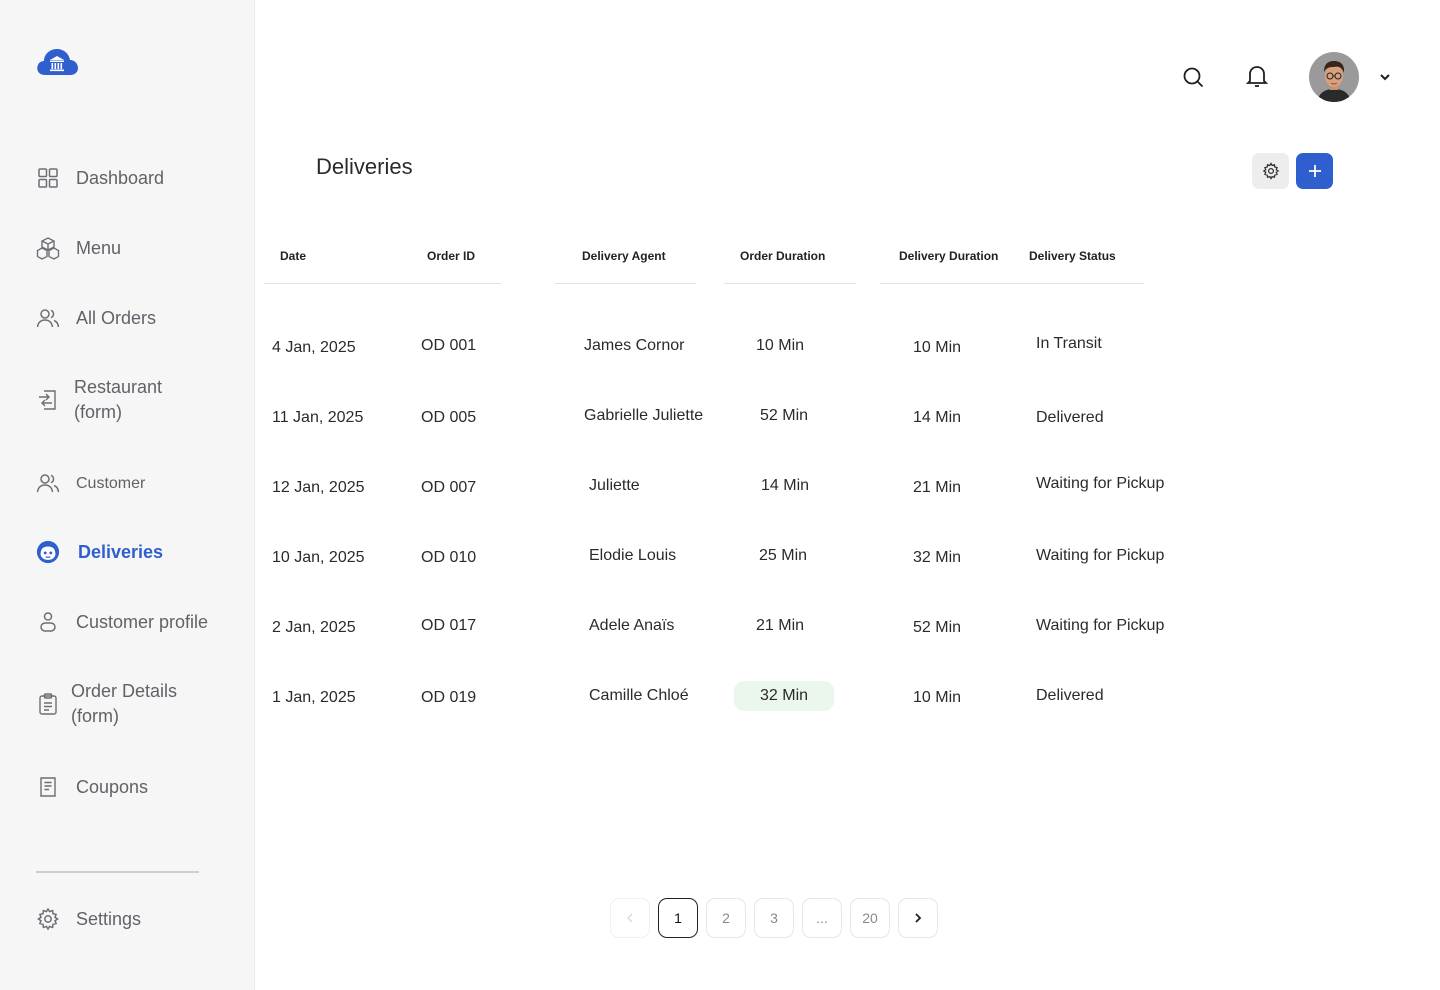 The width and height of the screenshot is (1440, 990). What do you see at coordinates (57, 62) in the screenshot?
I see `cloud-bank-logo` at bounding box center [57, 62].